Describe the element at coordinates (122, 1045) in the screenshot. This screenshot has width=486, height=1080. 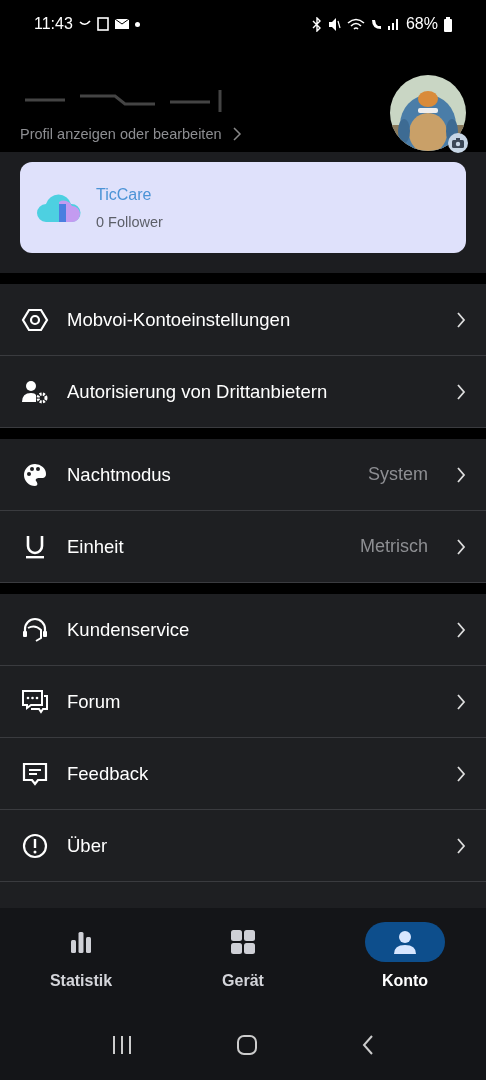
I see `recent-apps-icon` at that location.